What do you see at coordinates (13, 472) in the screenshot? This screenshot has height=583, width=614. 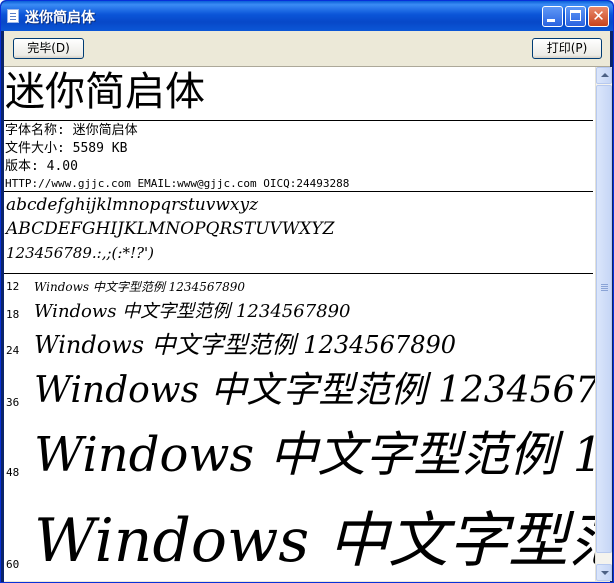 I see `size-label: 48` at bounding box center [13, 472].